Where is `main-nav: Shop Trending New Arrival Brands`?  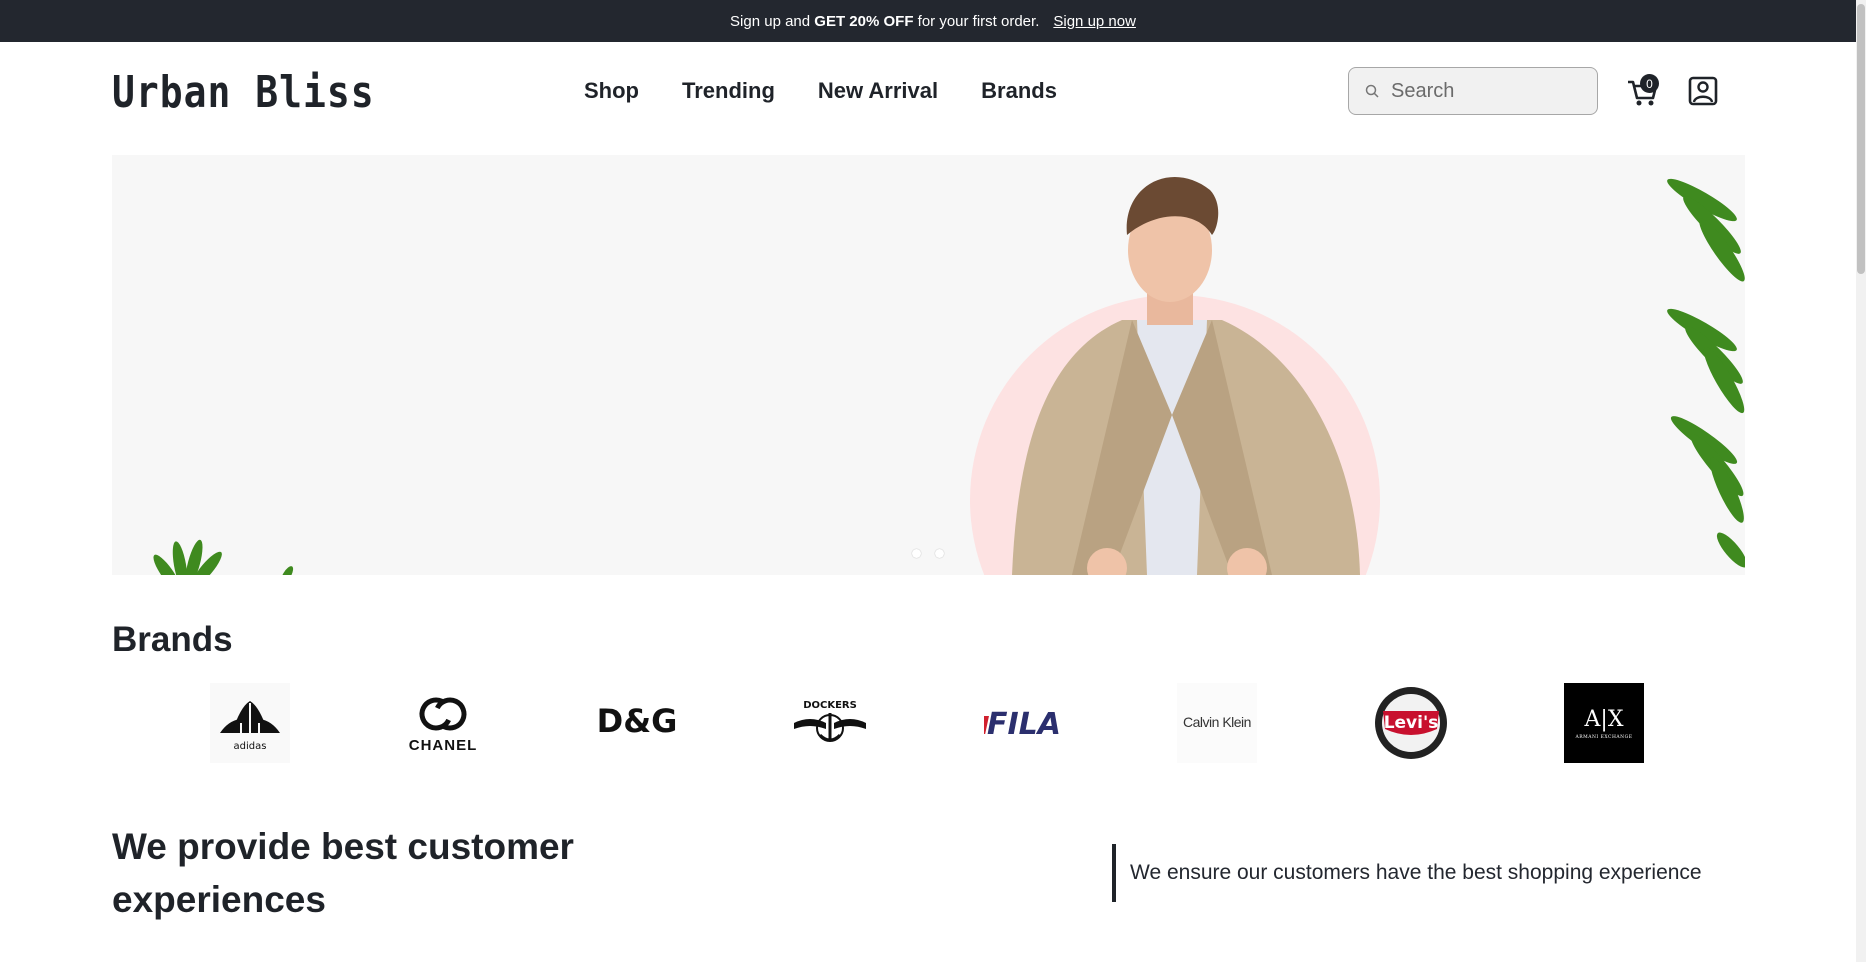 main-nav: Shop Trending New Arrival Brands is located at coordinates (820, 91).